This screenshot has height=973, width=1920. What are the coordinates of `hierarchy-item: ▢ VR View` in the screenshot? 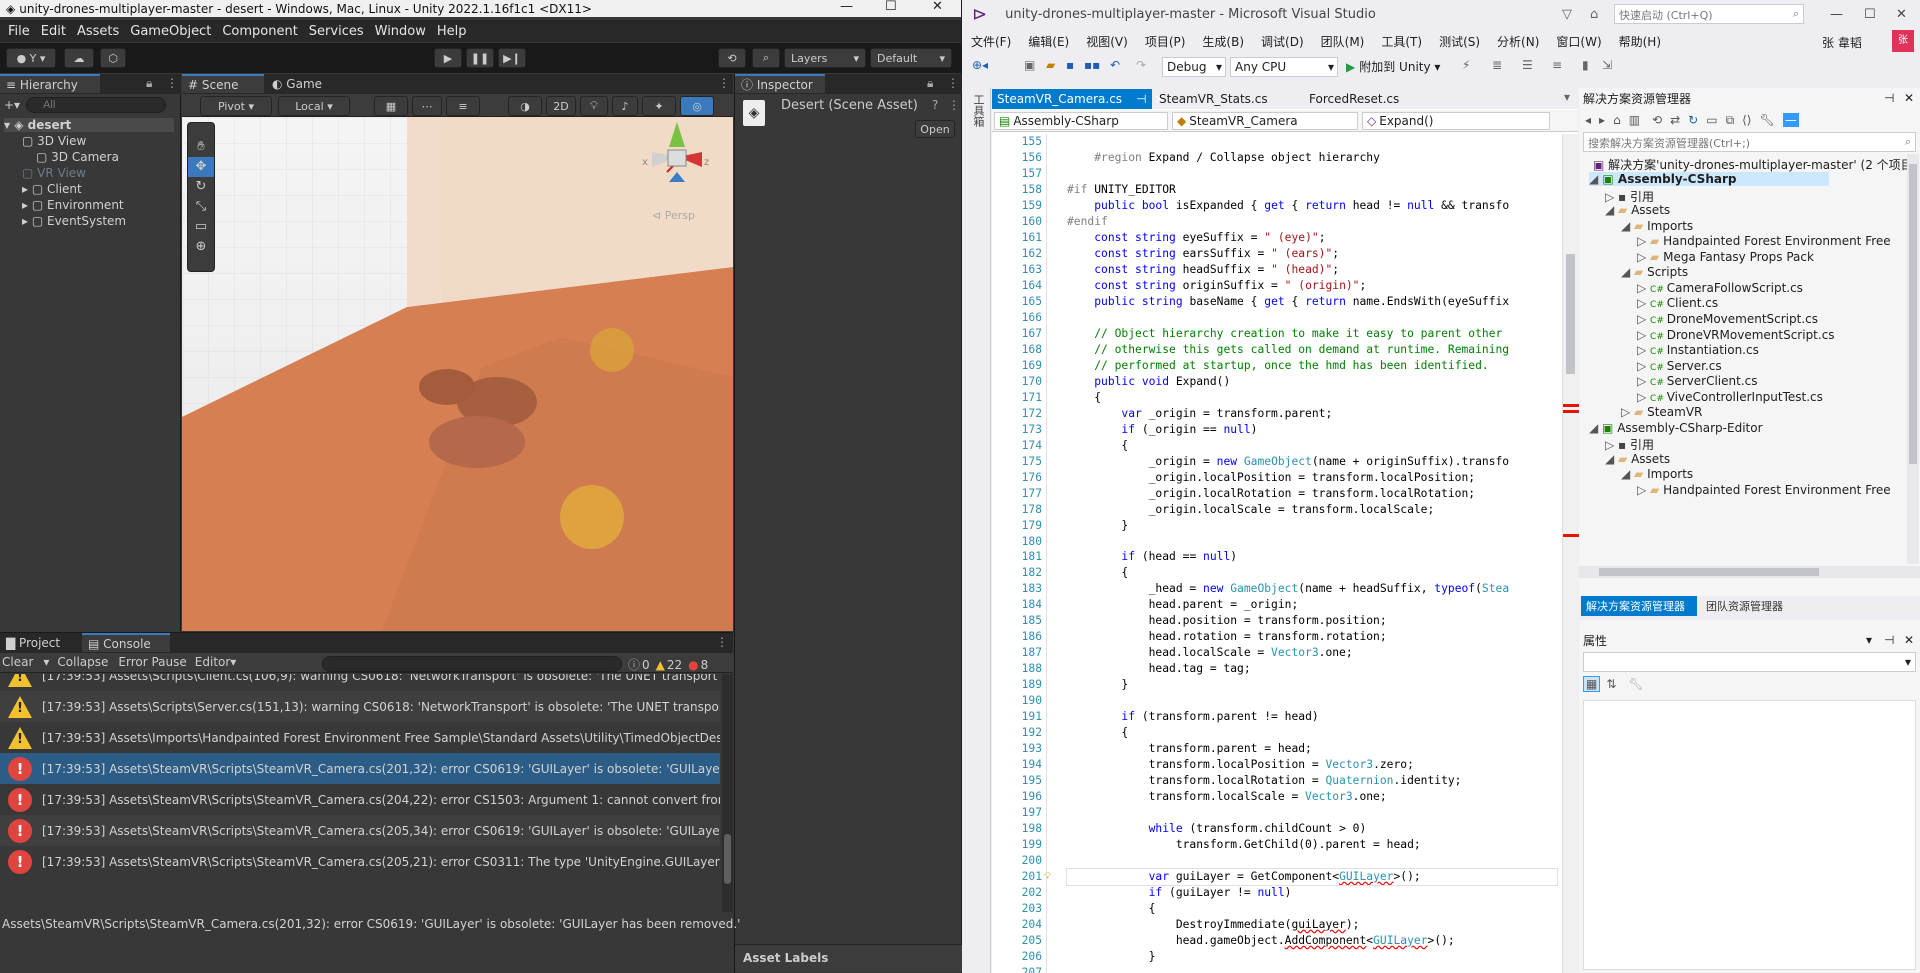 It's located at (54, 173).